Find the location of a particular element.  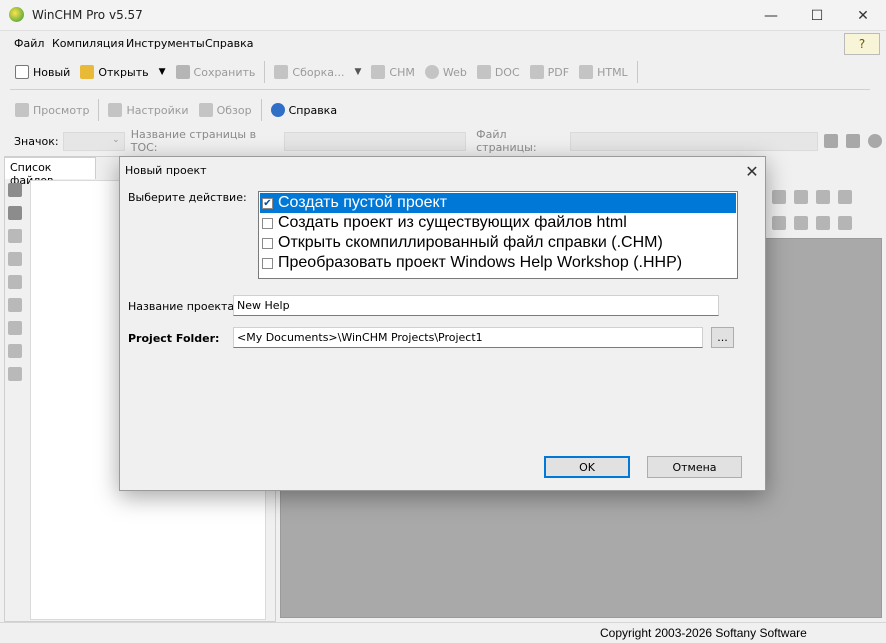

page-icon is located at coordinates (831, 141).